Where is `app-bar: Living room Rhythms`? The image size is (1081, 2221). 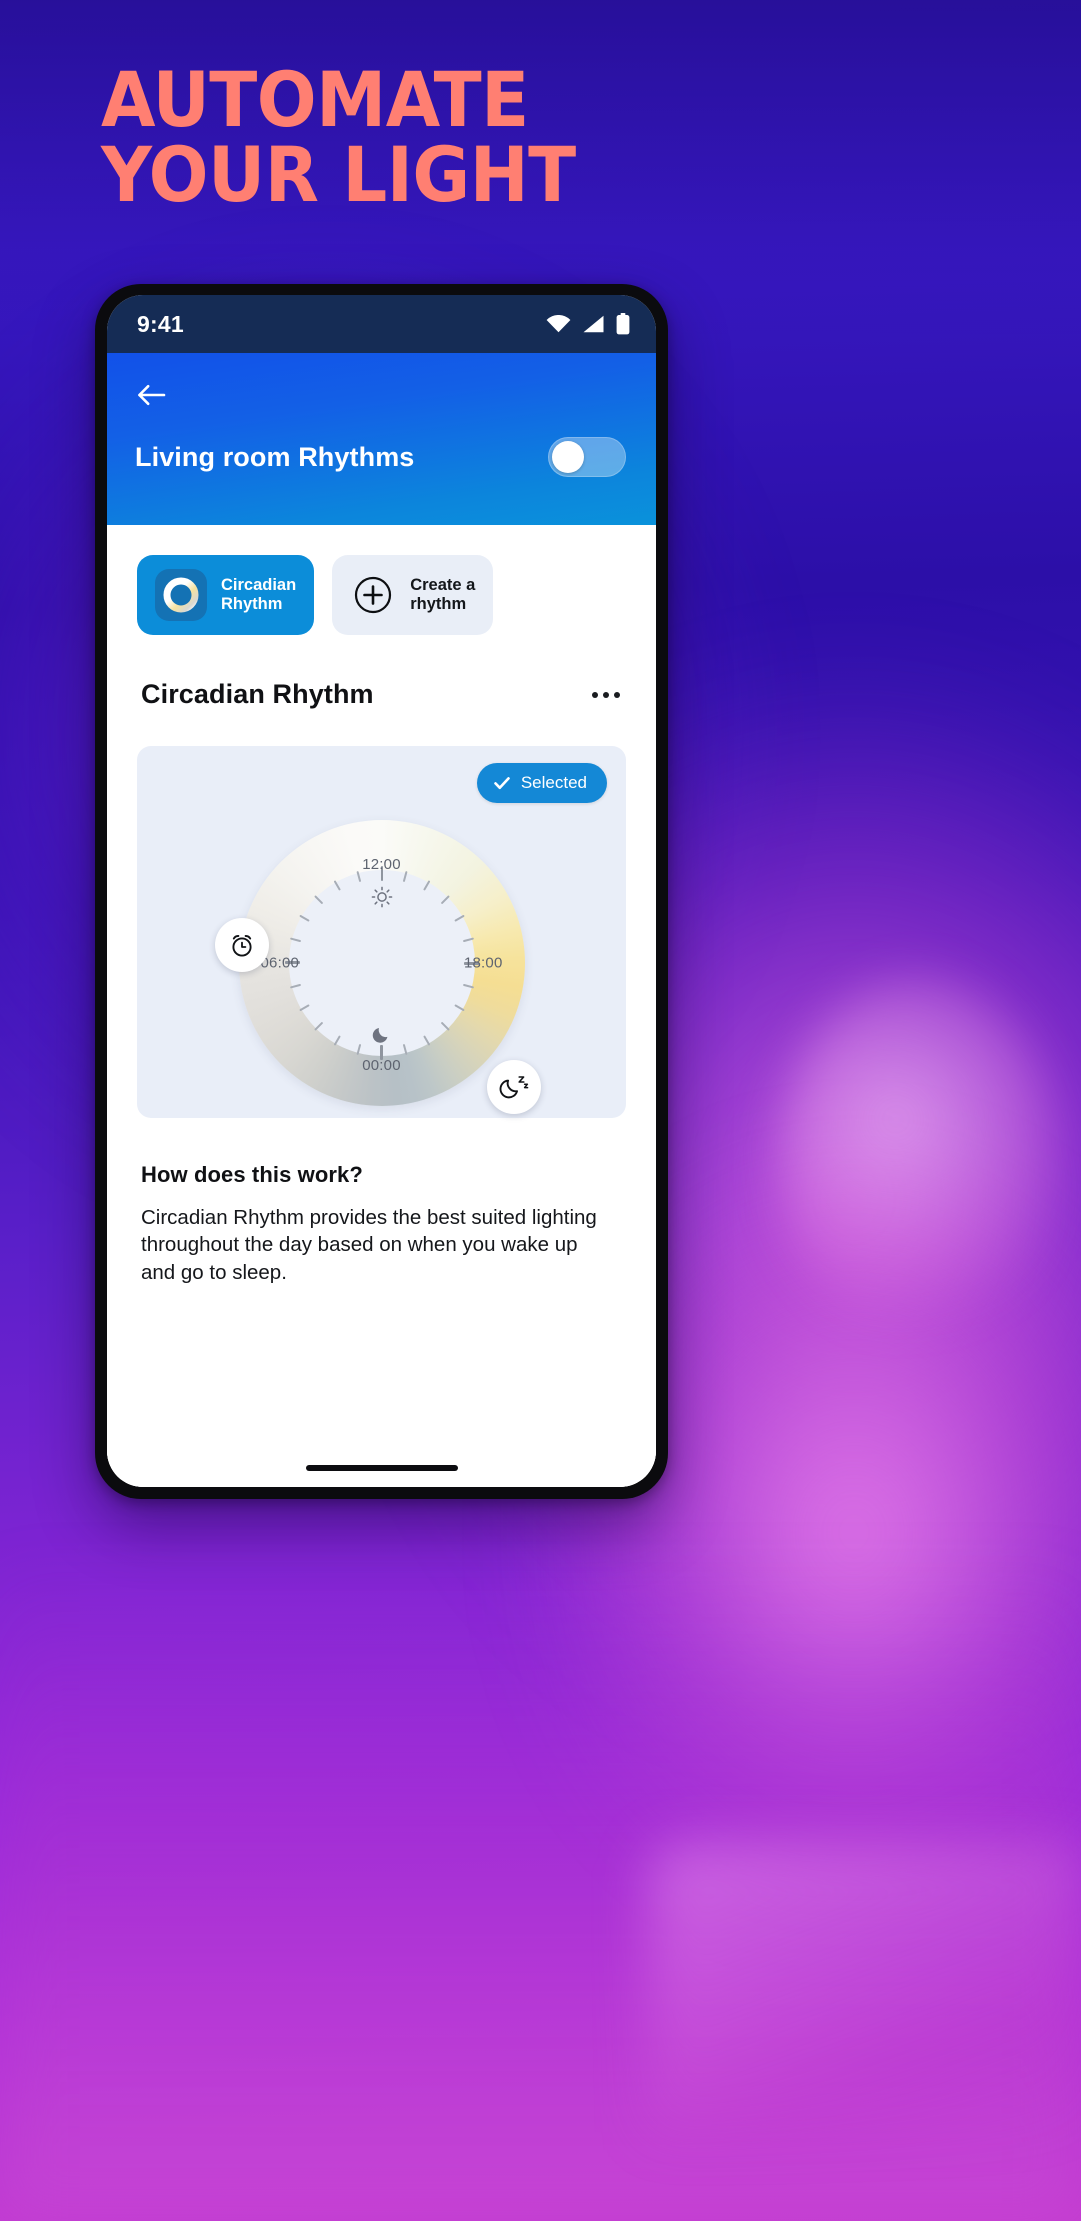
app-bar: Living room Rhythms is located at coordinates (381, 439).